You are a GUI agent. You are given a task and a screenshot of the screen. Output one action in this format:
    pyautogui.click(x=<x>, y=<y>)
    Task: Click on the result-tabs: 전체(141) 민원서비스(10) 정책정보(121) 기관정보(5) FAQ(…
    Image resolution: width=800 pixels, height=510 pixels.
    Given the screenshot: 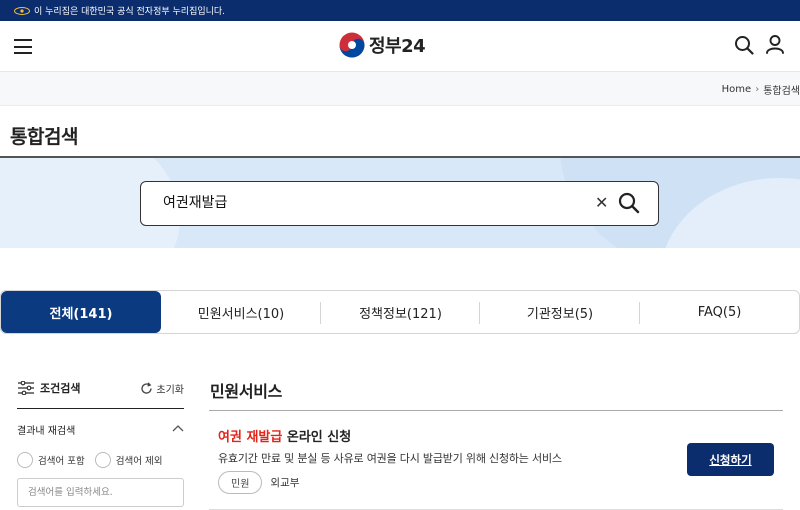 What is the action you would take?
    pyautogui.click(x=400, y=312)
    